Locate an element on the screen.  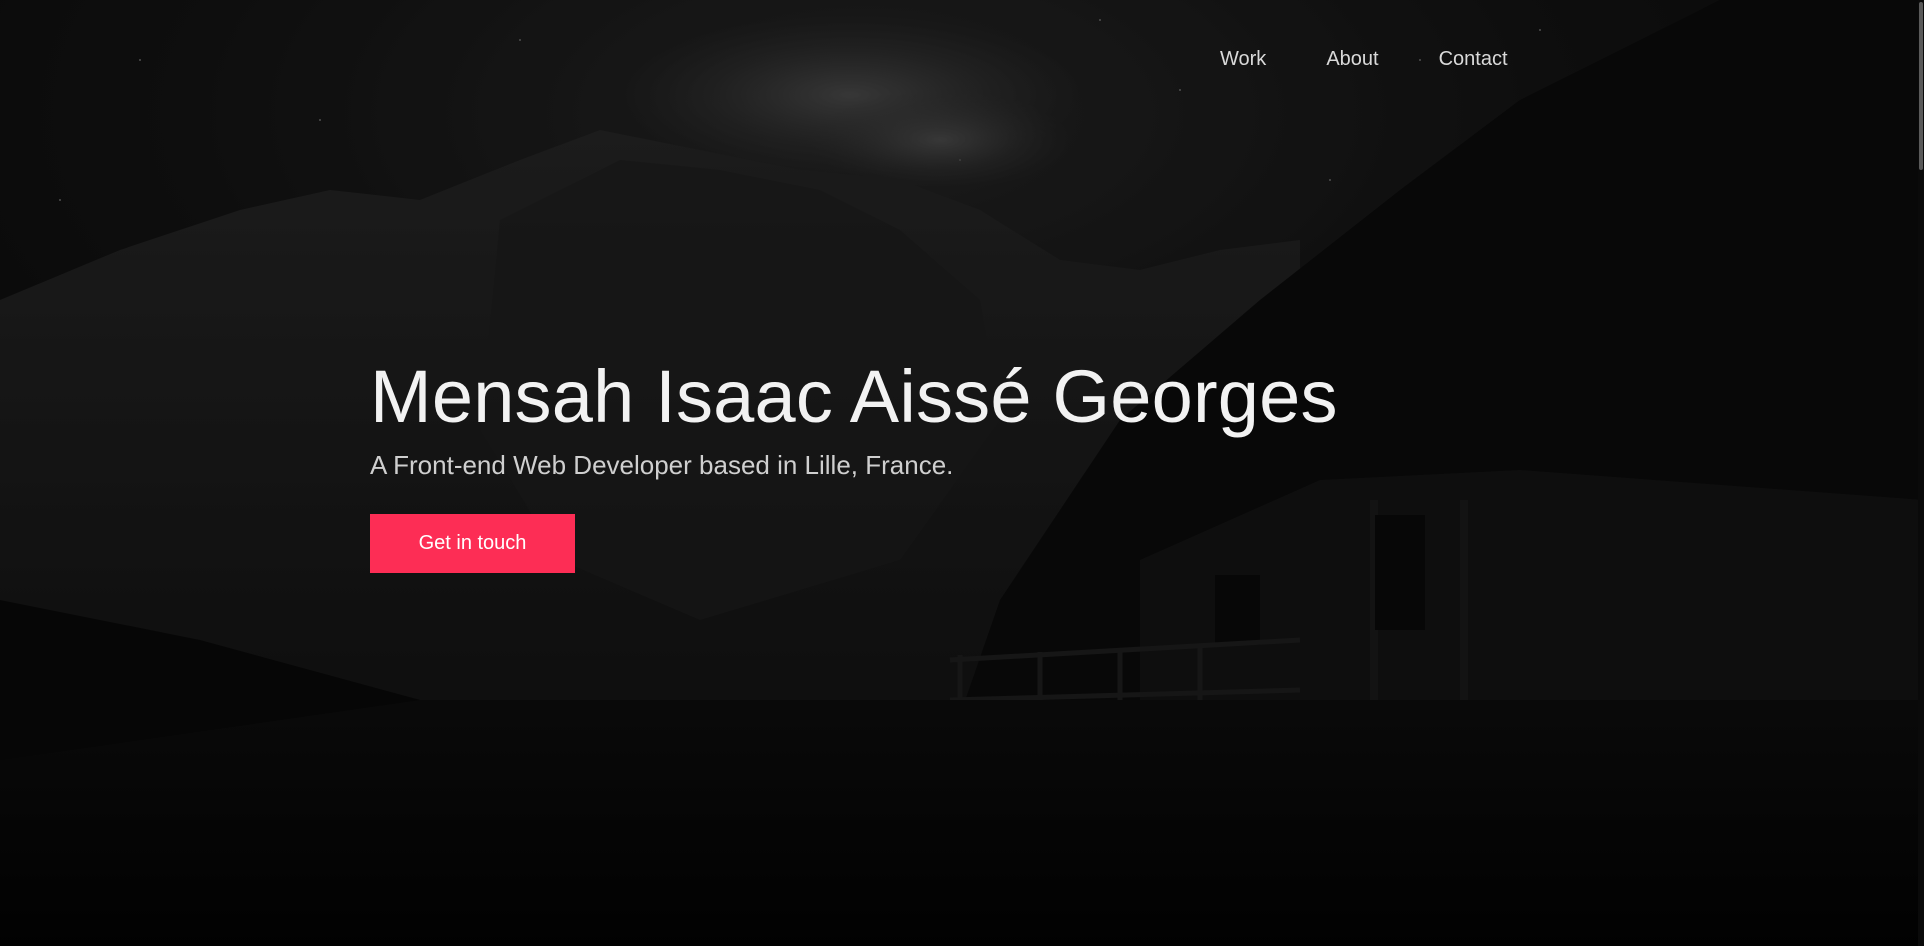
nav-link-work: Work is located at coordinates (1243, 59).